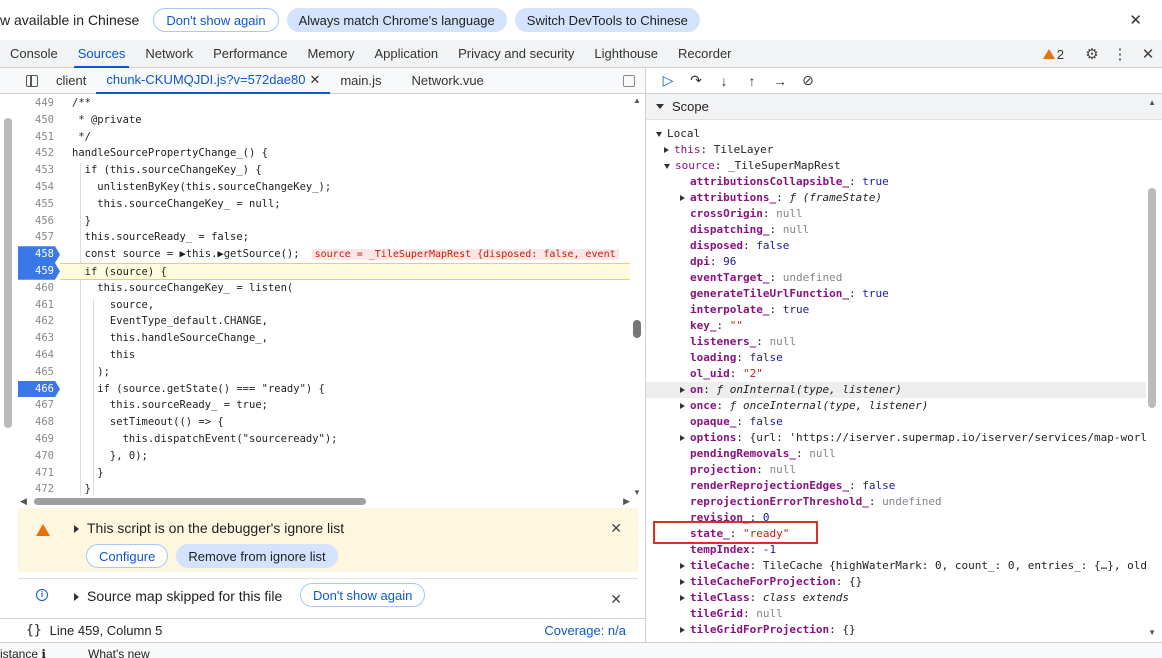  What do you see at coordinates (39, 153) in the screenshot?
I see `line-number: 452` at bounding box center [39, 153].